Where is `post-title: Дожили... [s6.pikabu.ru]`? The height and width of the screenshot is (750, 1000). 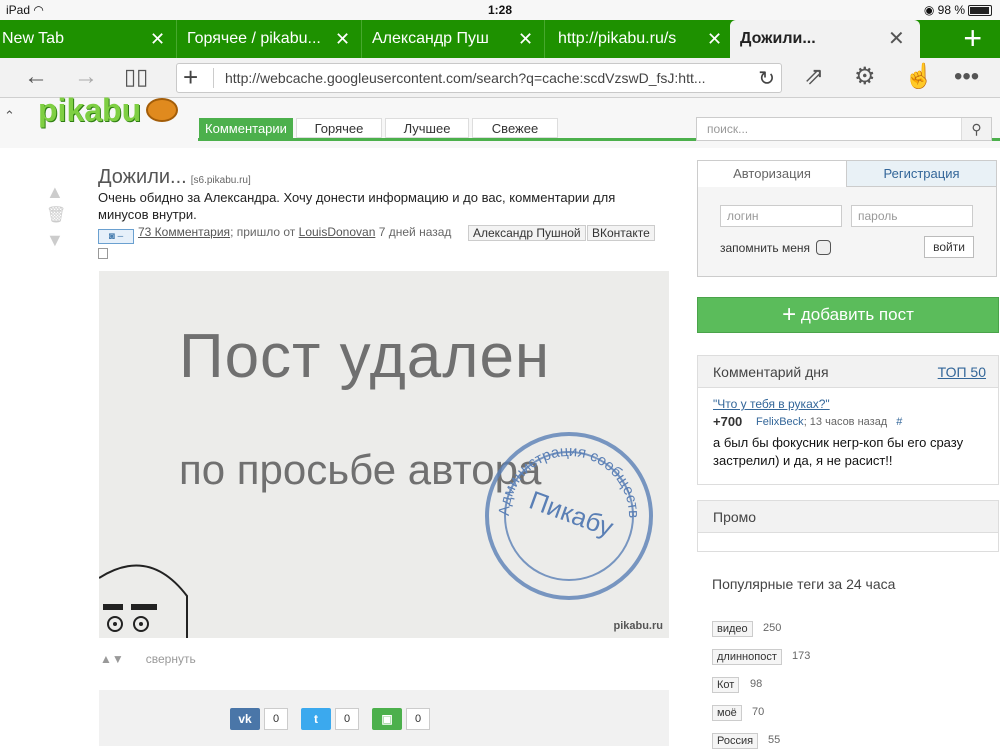 post-title: Дожили... [s6.pikabu.ru] is located at coordinates (174, 177).